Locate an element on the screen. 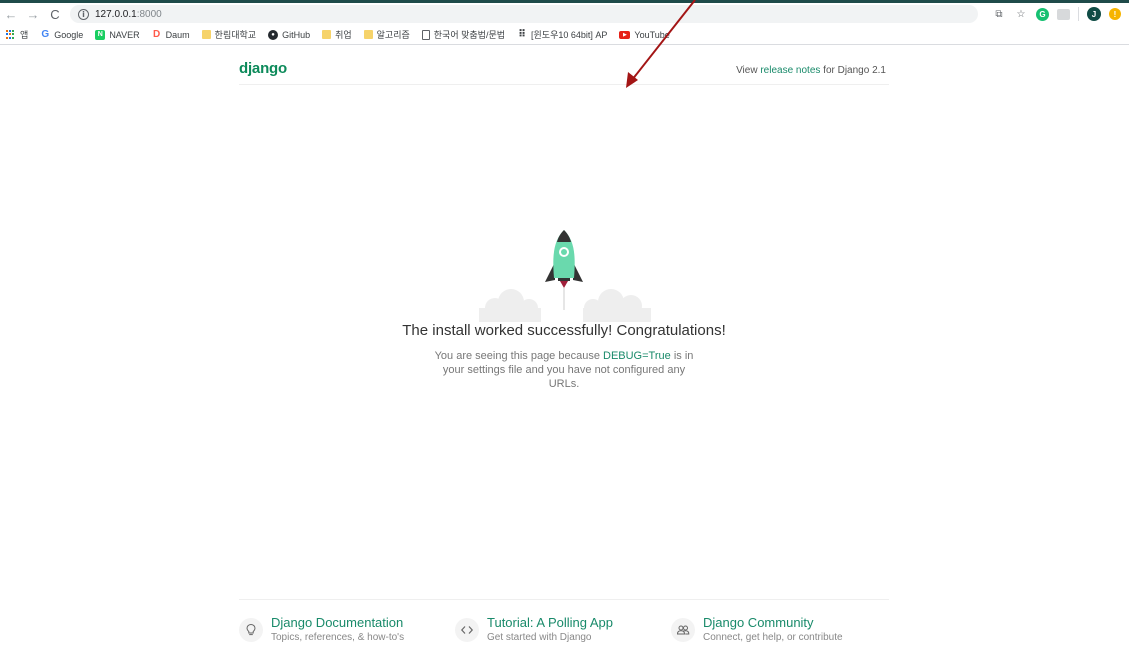 Image resolution: width=1129 pixels, height=660 pixels. rocket-illustration is located at coordinates (565, 274).